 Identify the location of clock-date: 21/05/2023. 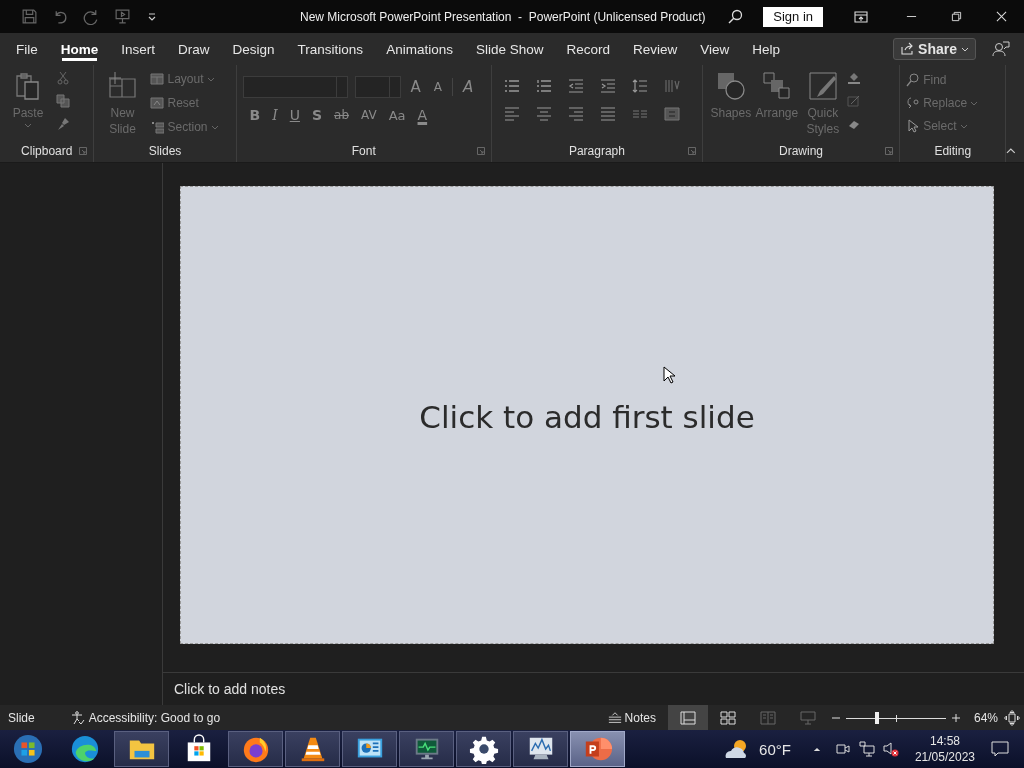
(944, 757).